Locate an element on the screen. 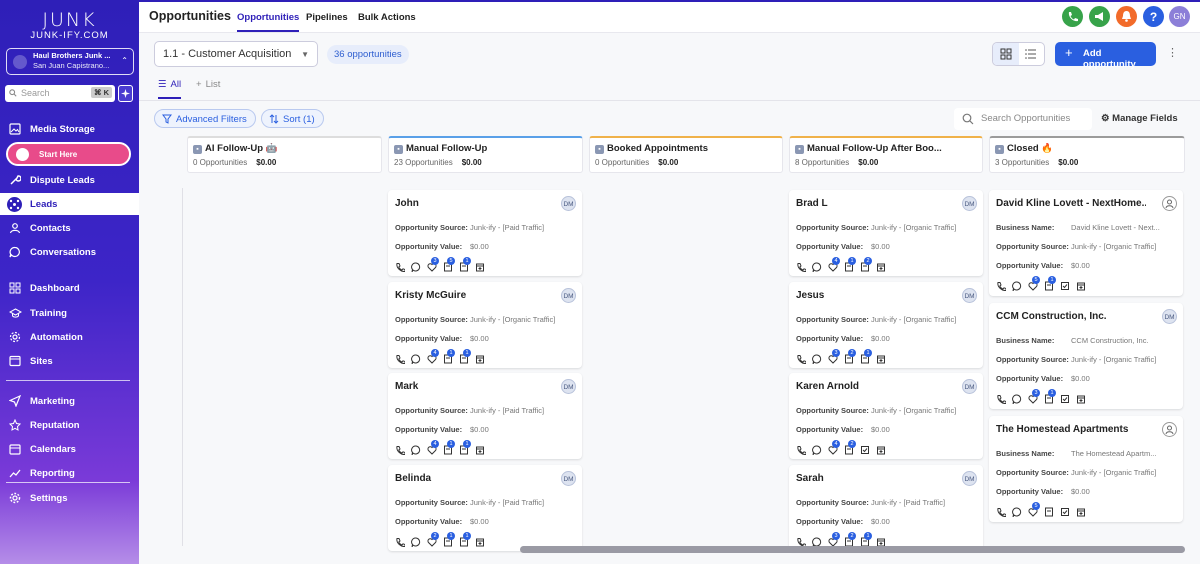  column-header-manual-follow-up: ▪ Manual Follow-Up 23 Opportunities $0.00 is located at coordinates (485, 154).